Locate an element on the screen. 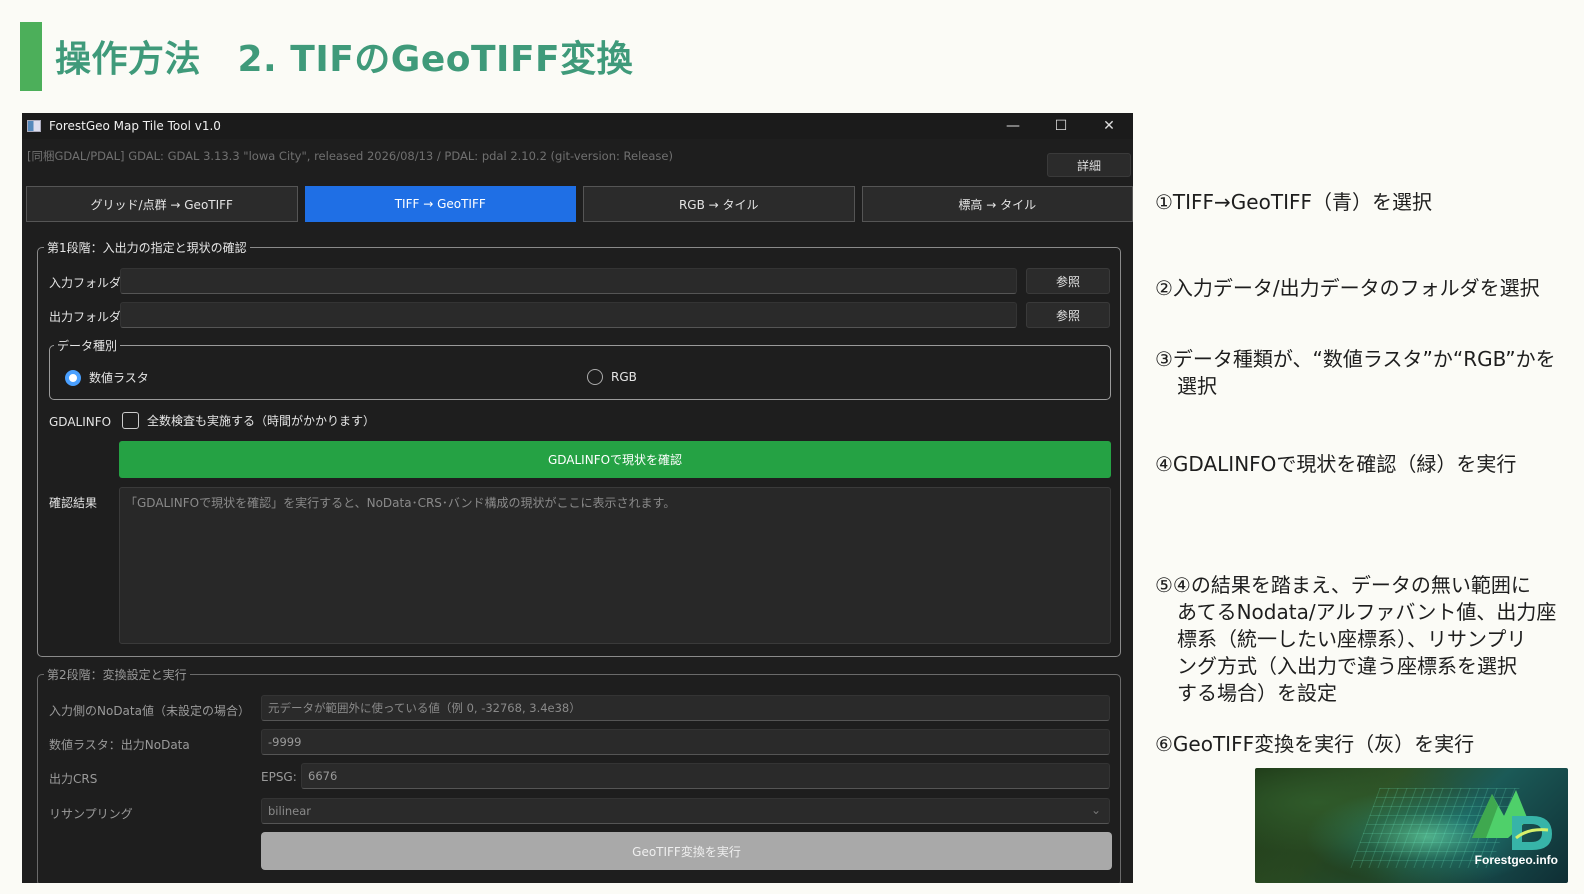  nodata-in-field: 元データが範囲外に使っている値（例 0, -32768, 3.4e38） is located at coordinates (685, 708).